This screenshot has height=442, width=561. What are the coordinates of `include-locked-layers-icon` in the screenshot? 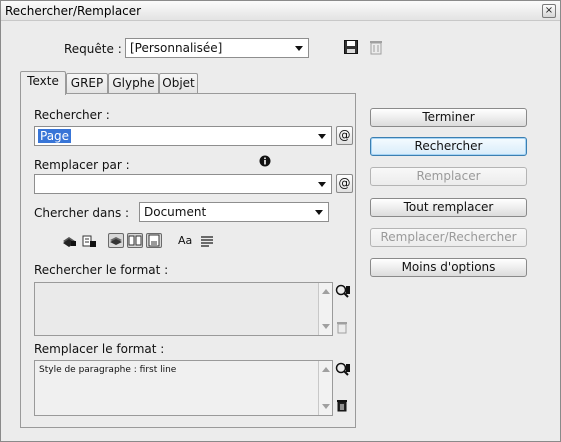 It's located at (69, 240).